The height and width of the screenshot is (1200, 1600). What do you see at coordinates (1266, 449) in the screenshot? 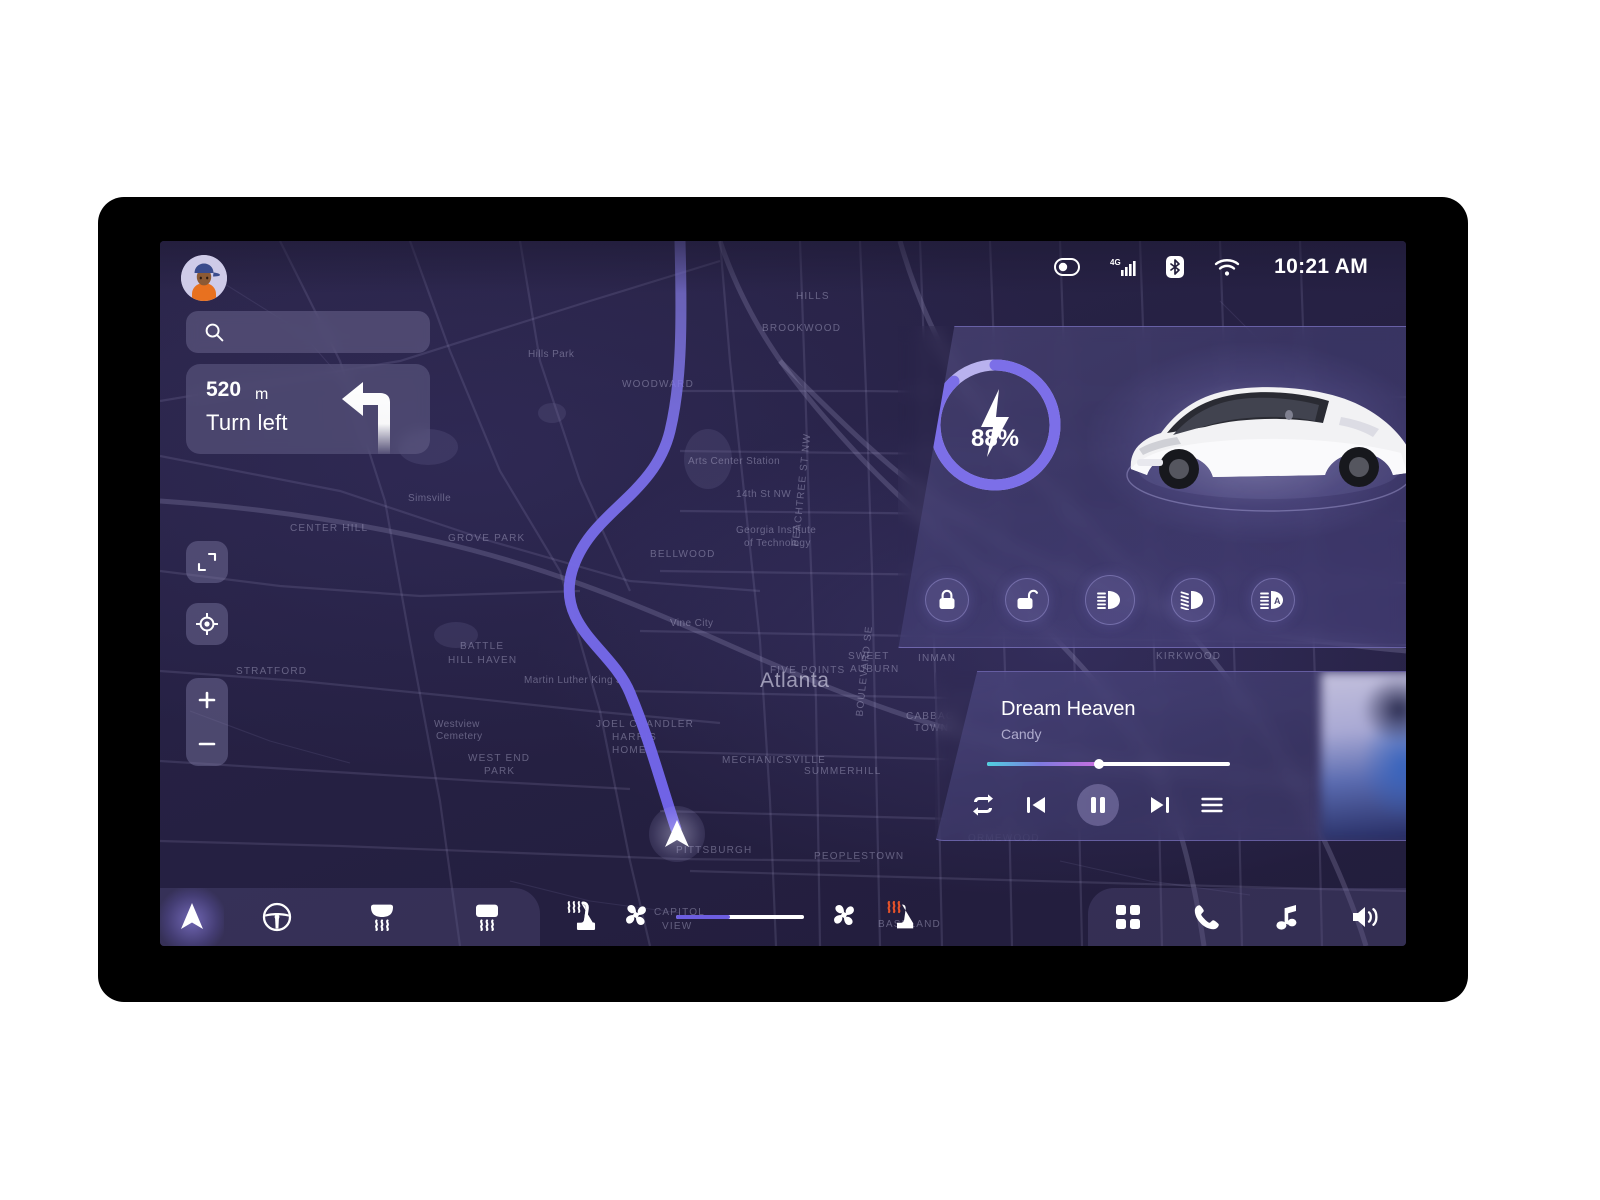
I see `vehicle-image` at bounding box center [1266, 449].